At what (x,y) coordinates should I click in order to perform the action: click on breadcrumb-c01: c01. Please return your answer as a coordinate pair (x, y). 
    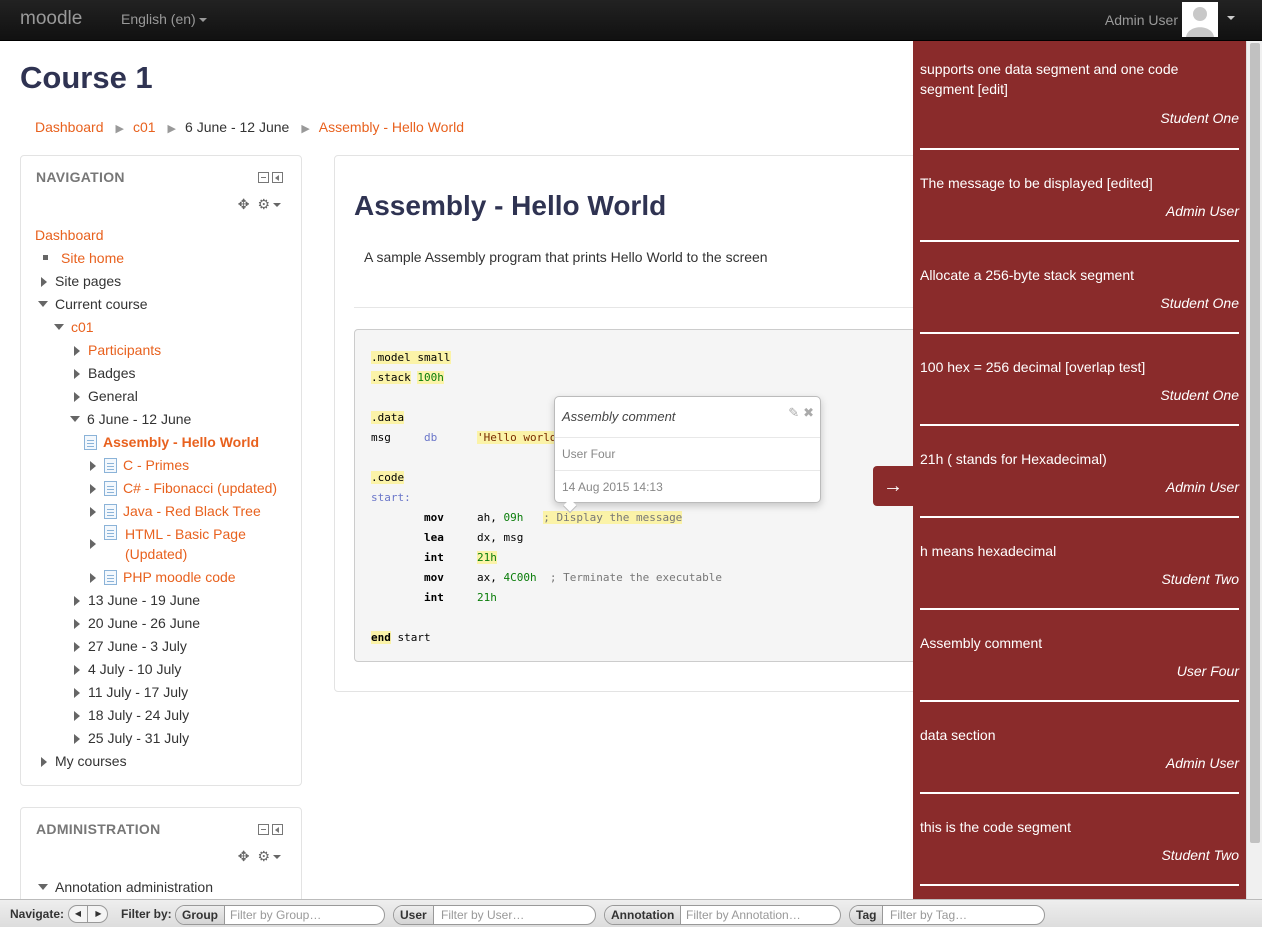
    Looking at the image, I should click on (144, 127).